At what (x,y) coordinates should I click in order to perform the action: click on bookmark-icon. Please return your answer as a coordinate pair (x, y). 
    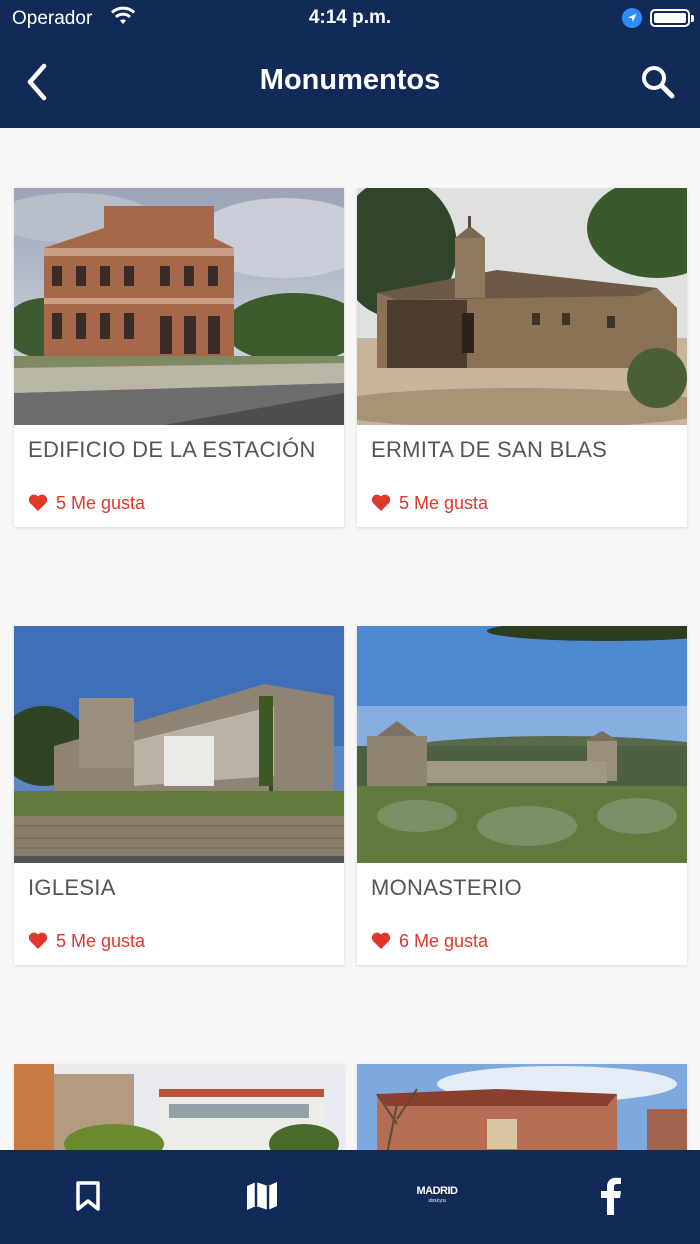
    Looking at the image, I should click on (88, 1196).